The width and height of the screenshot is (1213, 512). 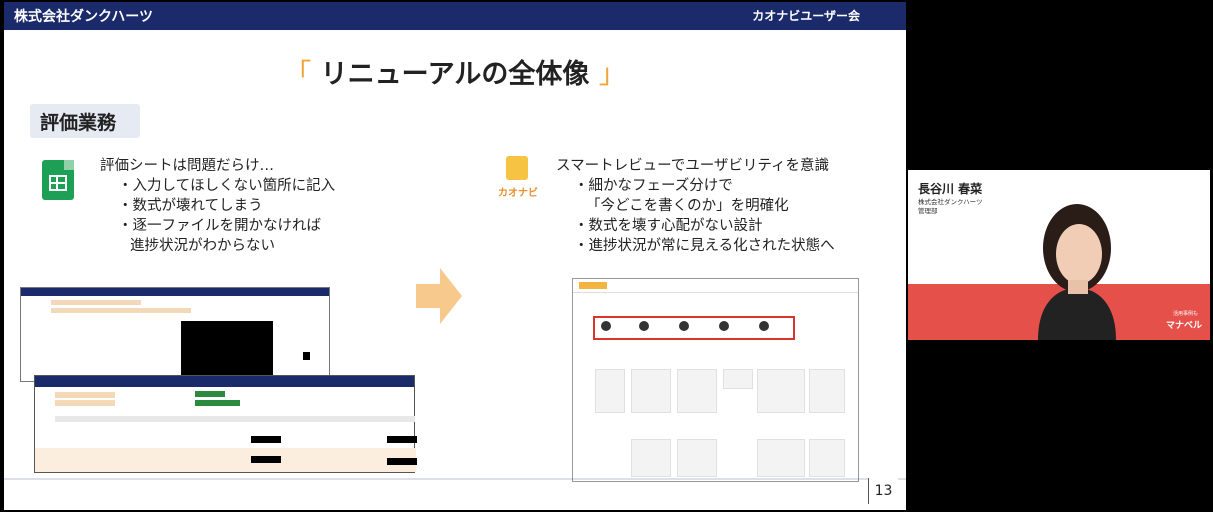 I want to click on right-heading: スマートレビューでユーザビリティを意識, so click(x=693, y=166).